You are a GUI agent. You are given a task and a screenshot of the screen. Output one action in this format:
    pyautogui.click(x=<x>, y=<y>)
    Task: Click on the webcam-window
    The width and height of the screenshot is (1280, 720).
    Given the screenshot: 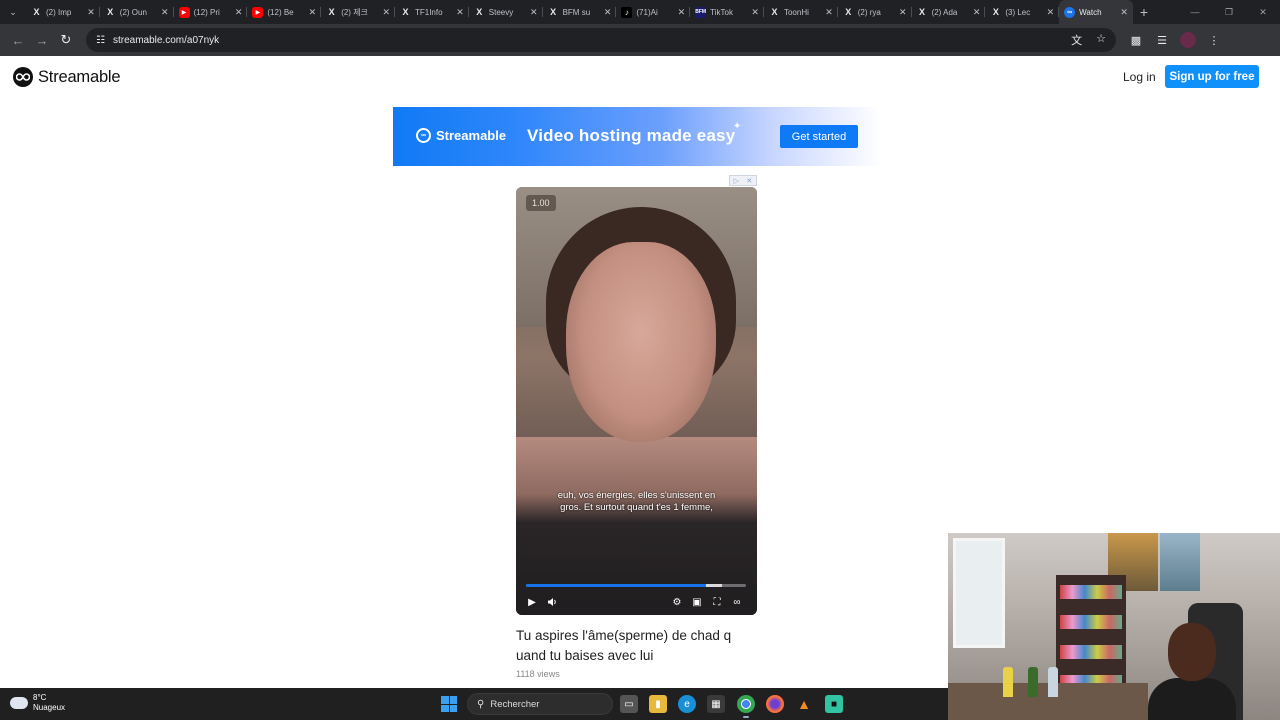 What is the action you would take?
    pyautogui.click(x=979, y=593)
    